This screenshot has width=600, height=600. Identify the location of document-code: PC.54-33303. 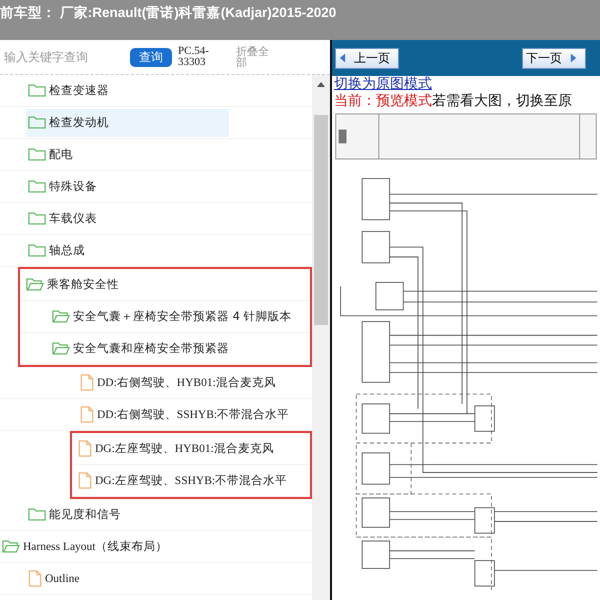
(194, 57).